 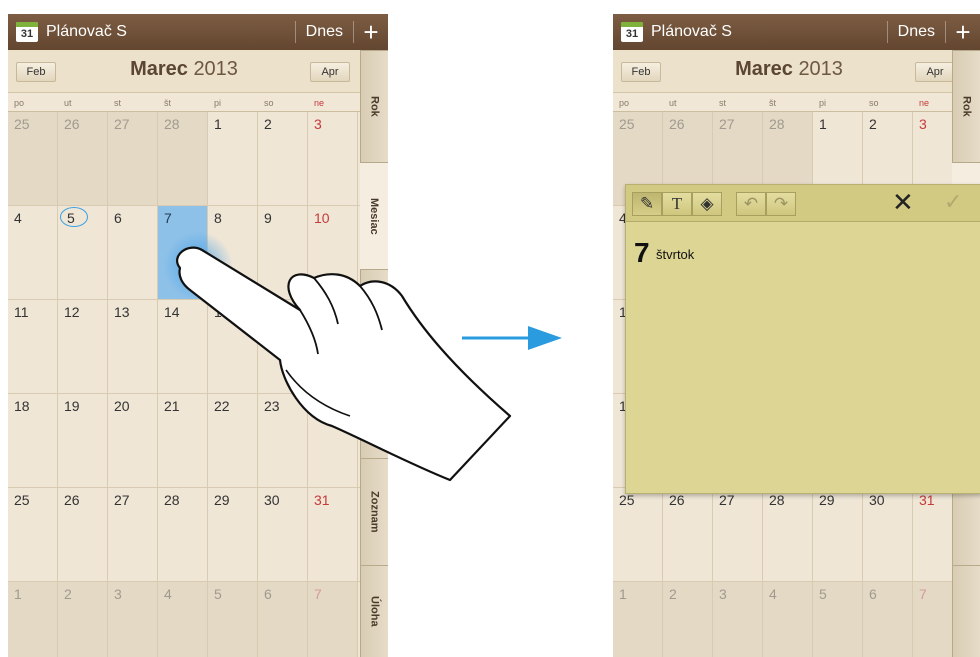 I want to click on day-number: 12, so click(x=72, y=312).